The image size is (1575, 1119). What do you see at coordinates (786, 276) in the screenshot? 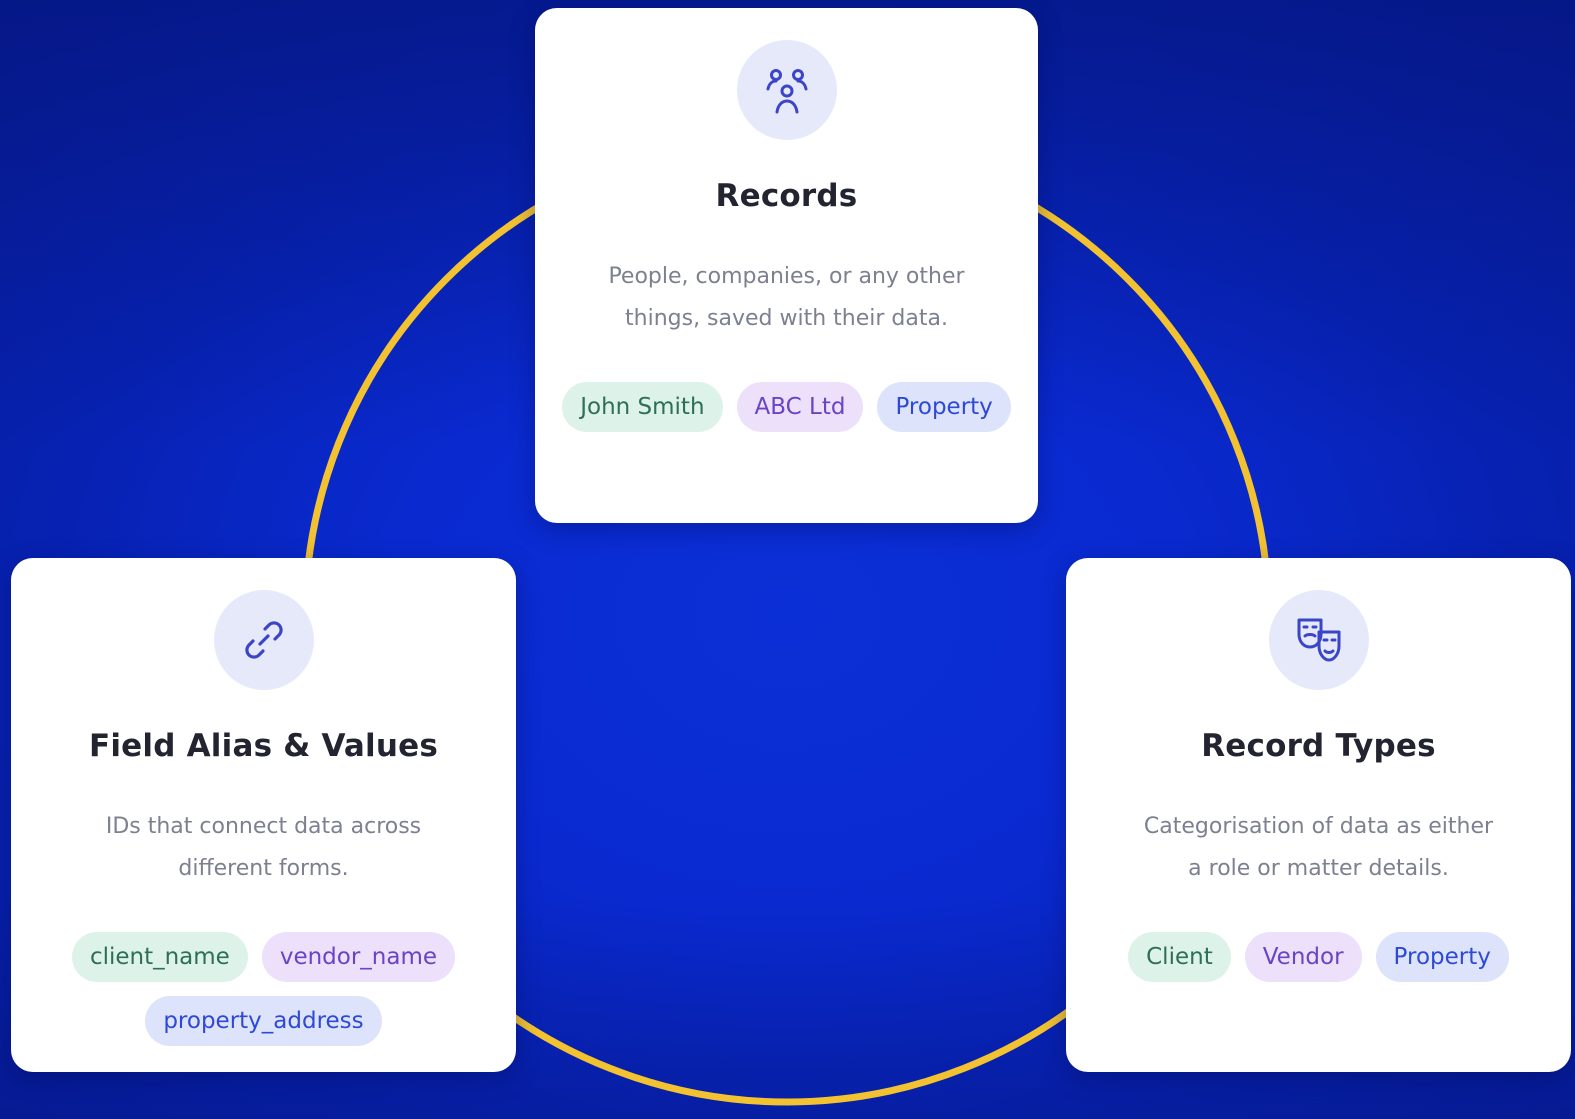
I see `records-description-line: People, companies, or any other` at bounding box center [786, 276].